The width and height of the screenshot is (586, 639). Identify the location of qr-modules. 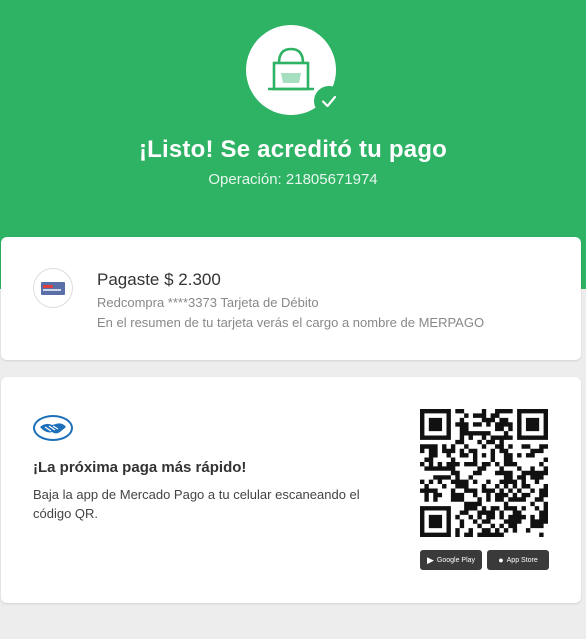
(484, 473).